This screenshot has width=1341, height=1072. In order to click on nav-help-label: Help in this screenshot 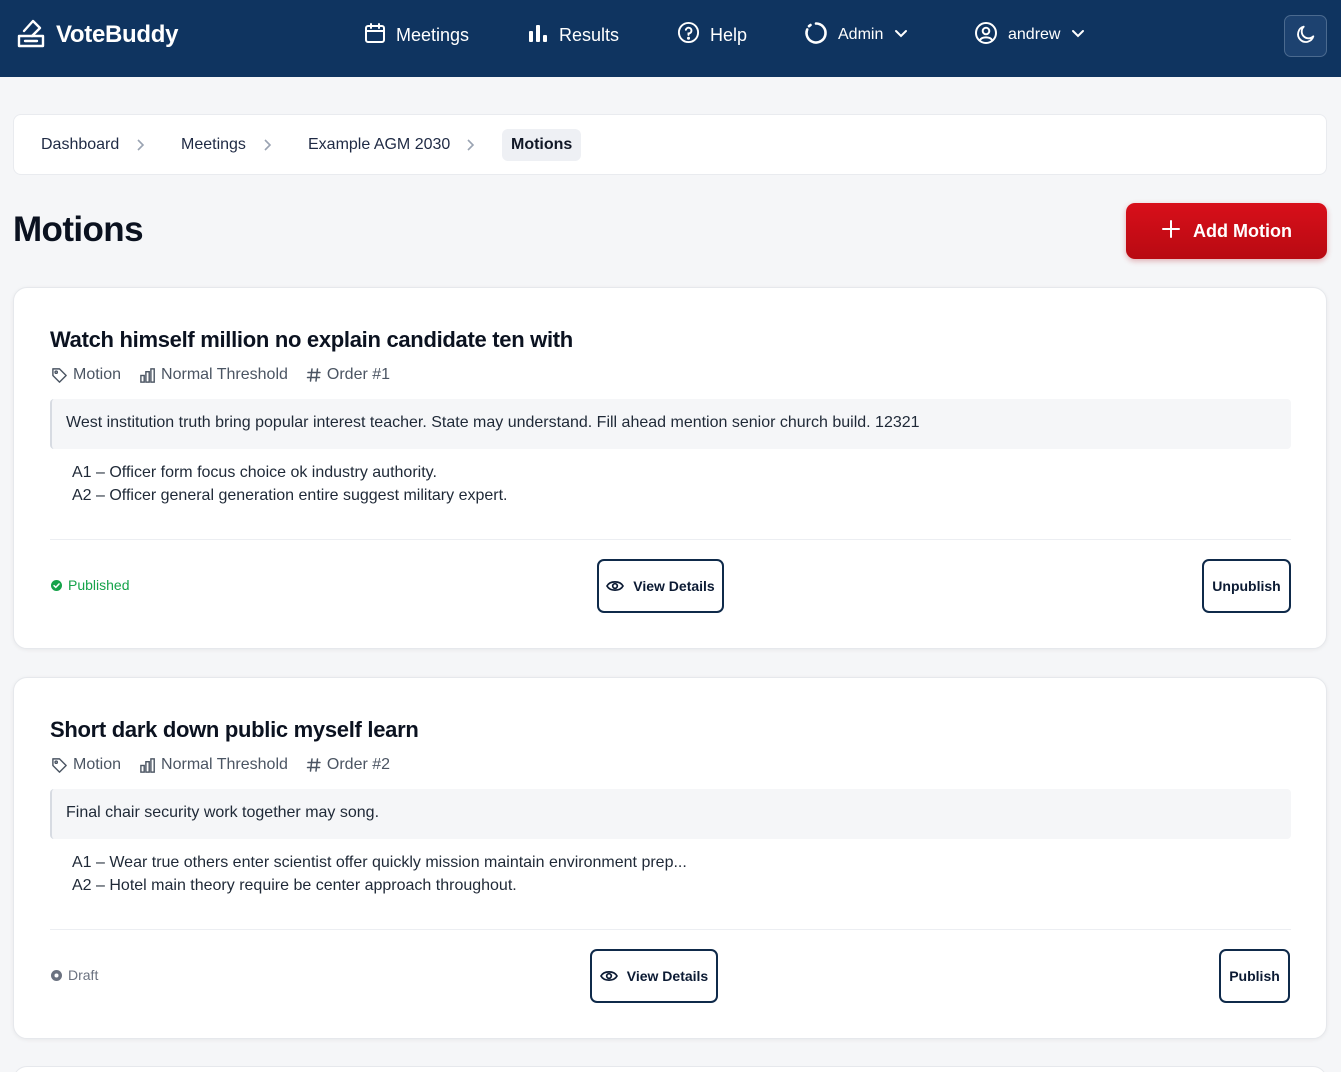, I will do `click(729, 34)`.